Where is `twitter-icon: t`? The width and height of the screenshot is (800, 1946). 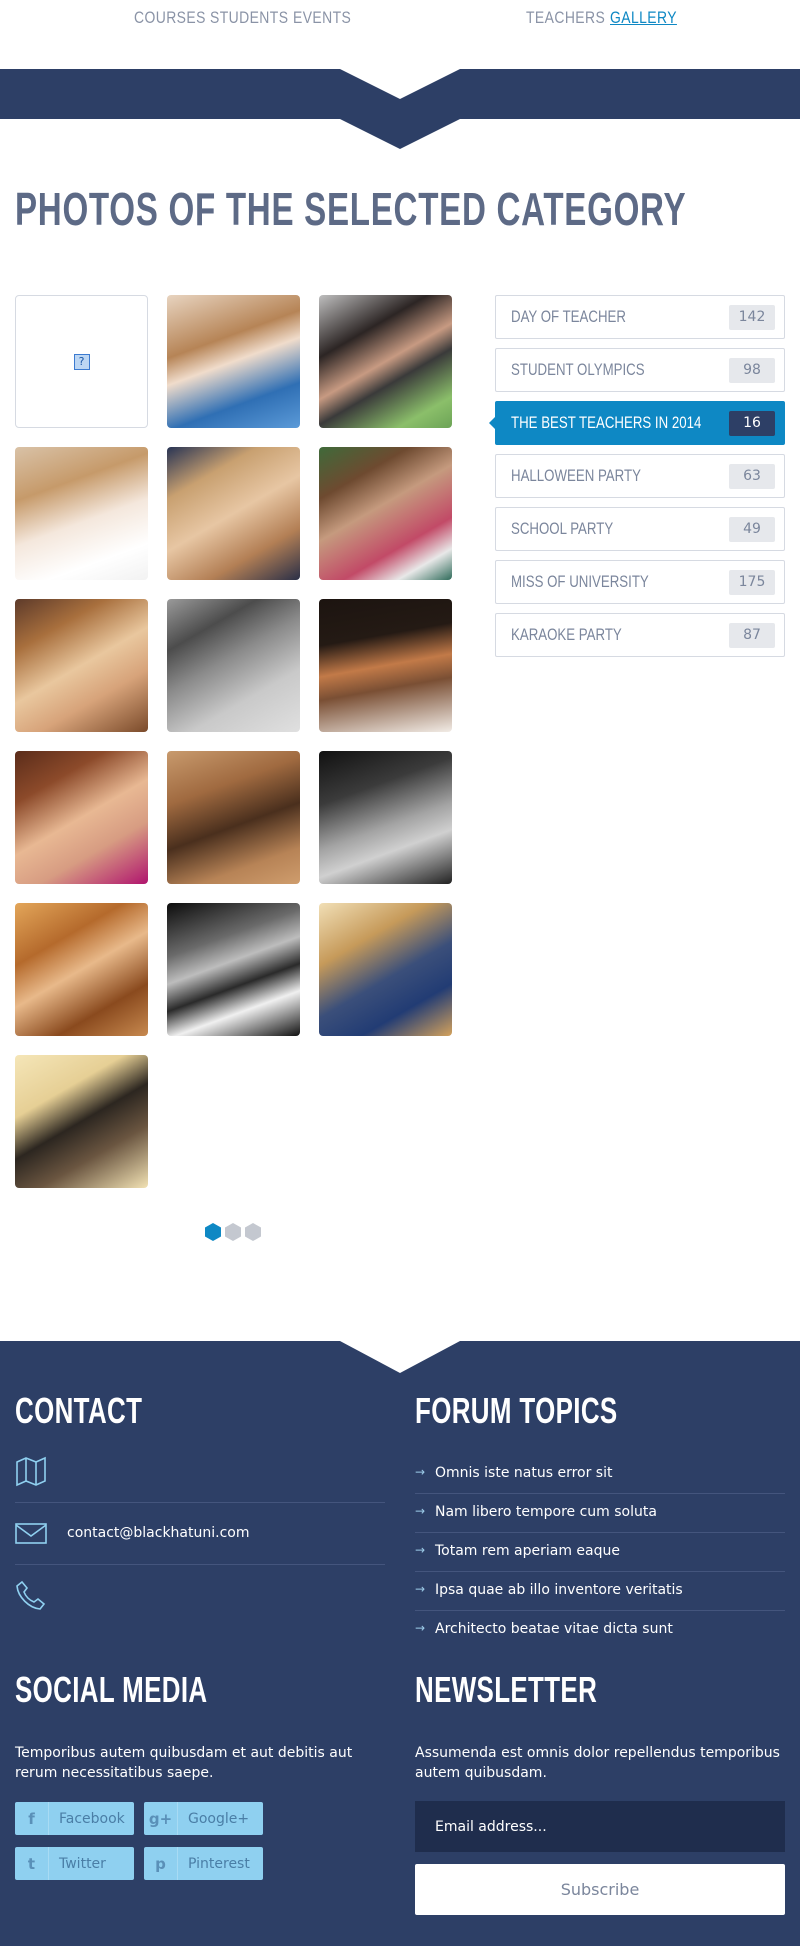 twitter-icon: t is located at coordinates (32, 1863).